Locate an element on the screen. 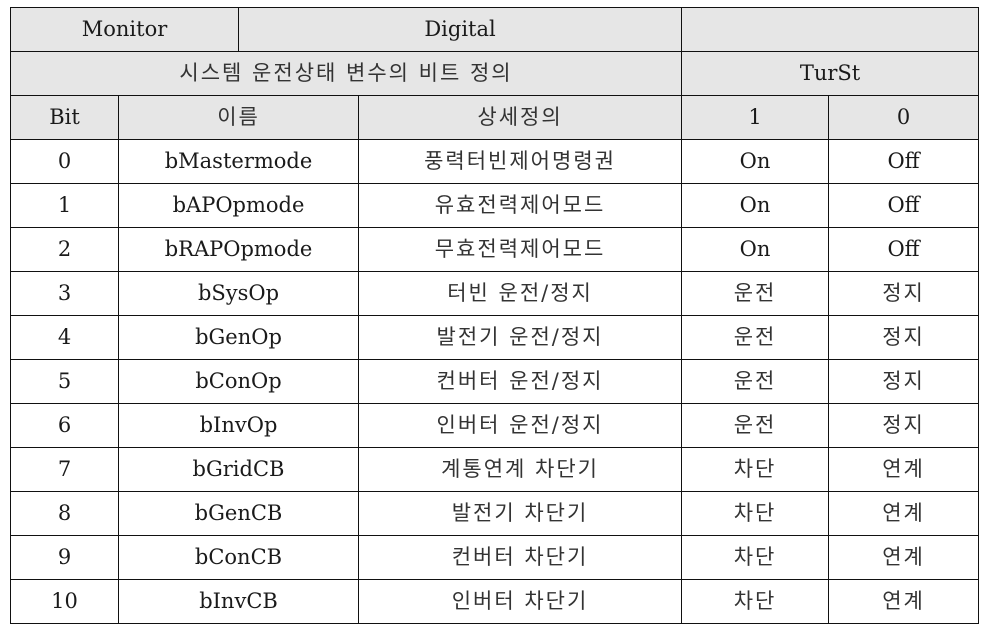  name-cell: bMastermode is located at coordinates (238, 161).